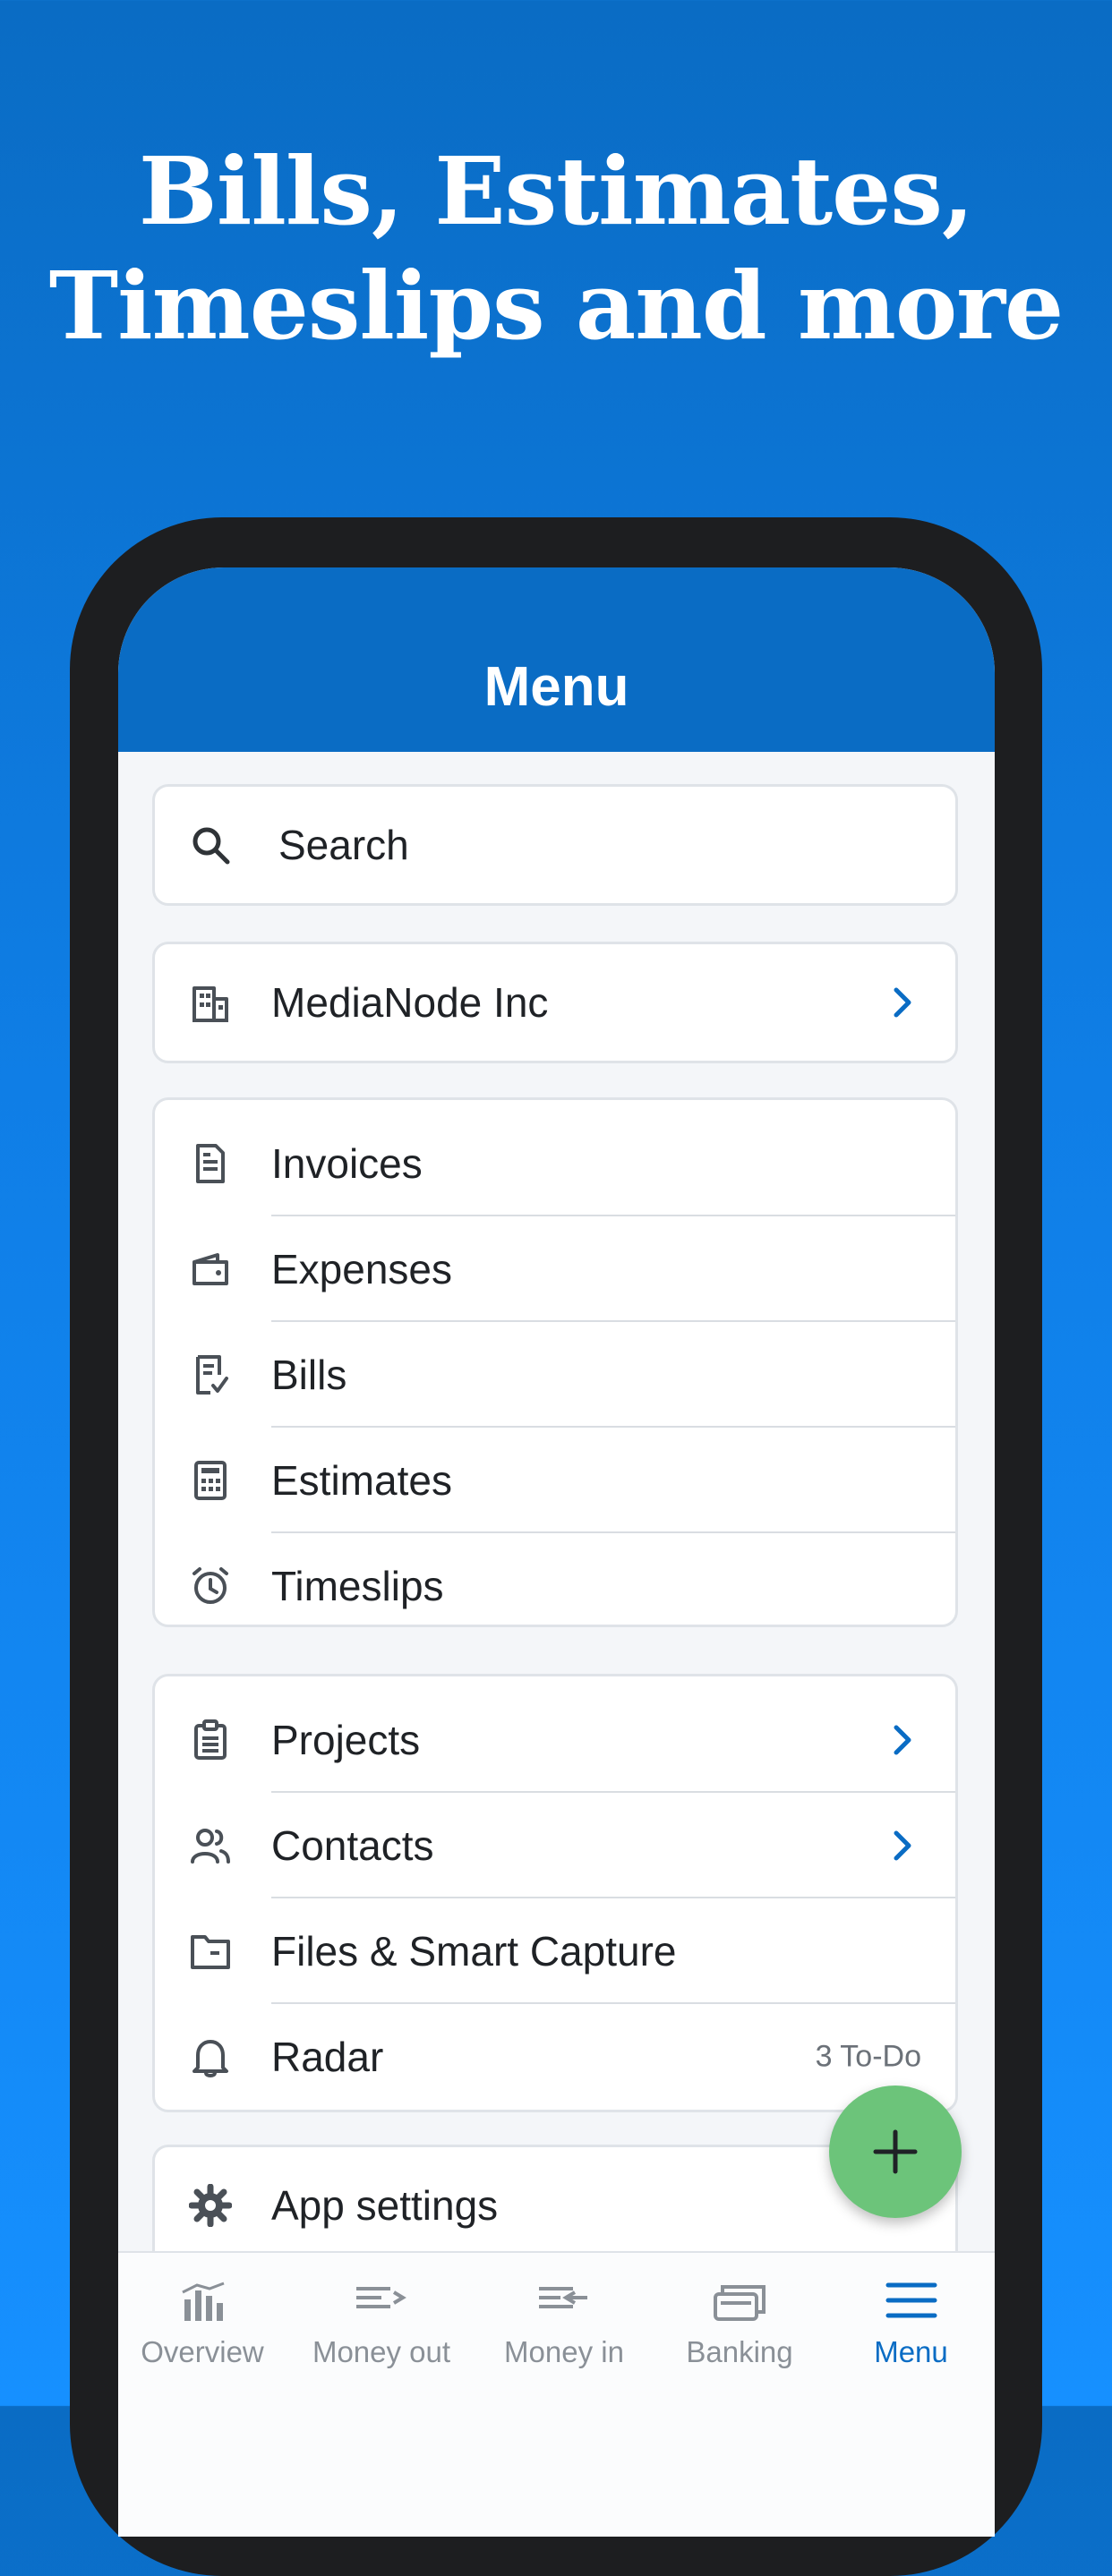 The image size is (1112, 2576). I want to click on headline-line-2: Timeslips and more, so click(556, 306).